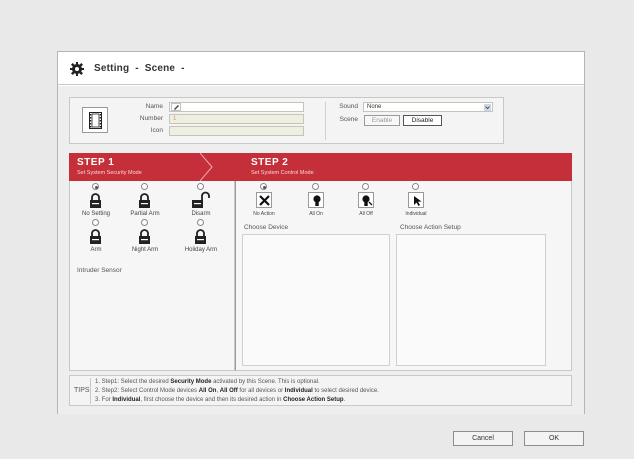 The image size is (634, 459). I want to click on step2-subheading: Set System Control Mode, so click(282, 173).